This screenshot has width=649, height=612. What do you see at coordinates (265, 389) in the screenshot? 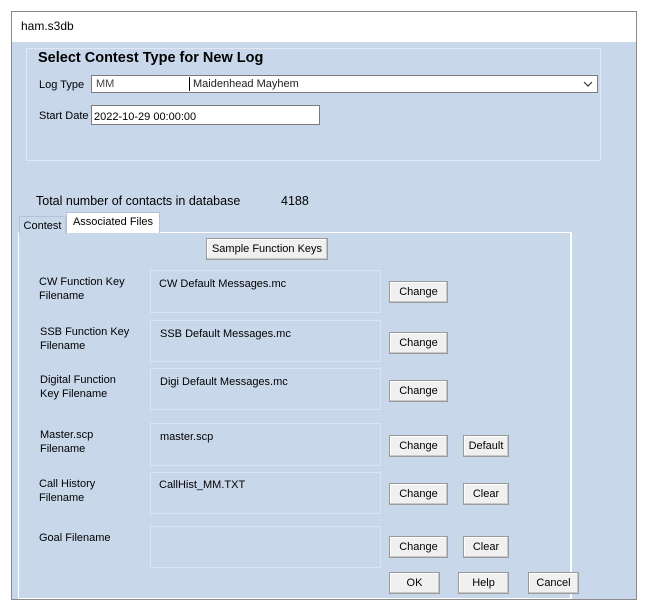
I see `digital-file-field` at bounding box center [265, 389].